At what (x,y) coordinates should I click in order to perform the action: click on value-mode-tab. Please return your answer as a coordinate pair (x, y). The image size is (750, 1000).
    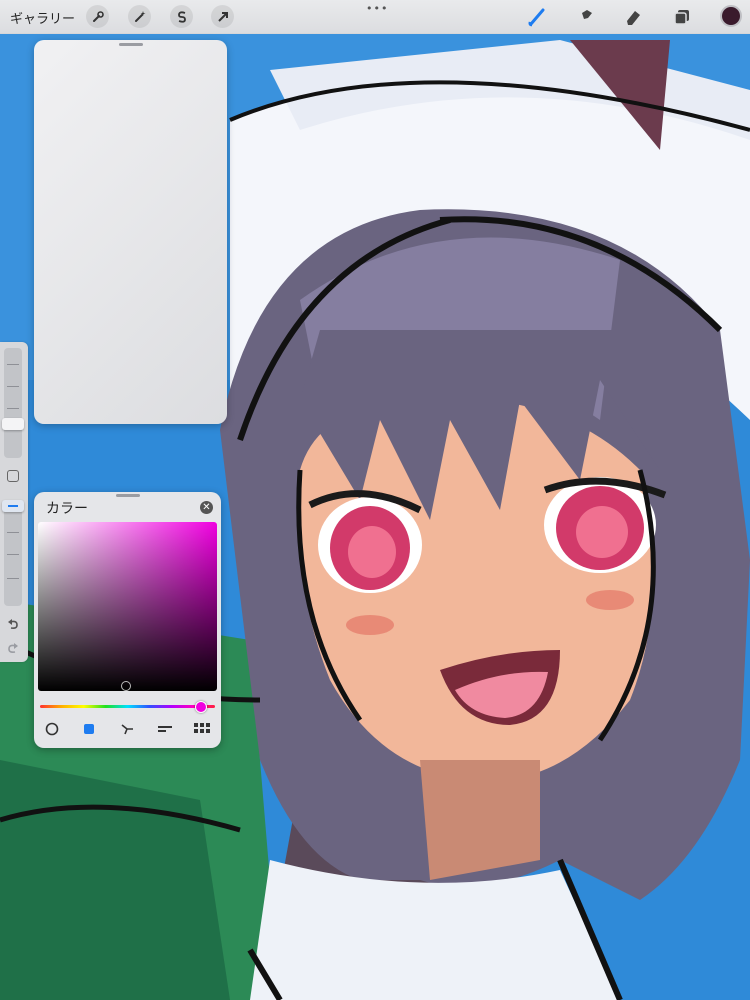
    Looking at the image, I should click on (165, 729).